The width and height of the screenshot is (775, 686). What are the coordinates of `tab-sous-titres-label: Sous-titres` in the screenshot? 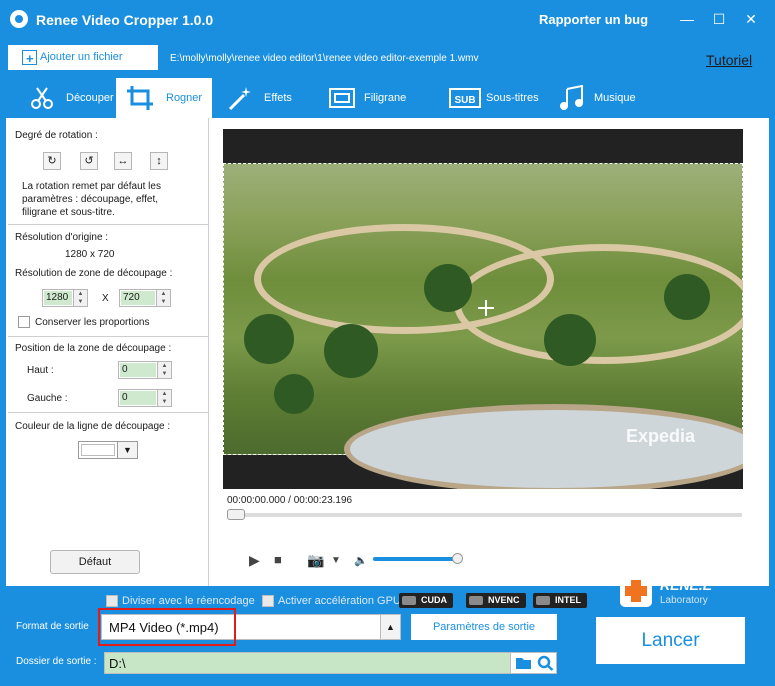 It's located at (512, 98).